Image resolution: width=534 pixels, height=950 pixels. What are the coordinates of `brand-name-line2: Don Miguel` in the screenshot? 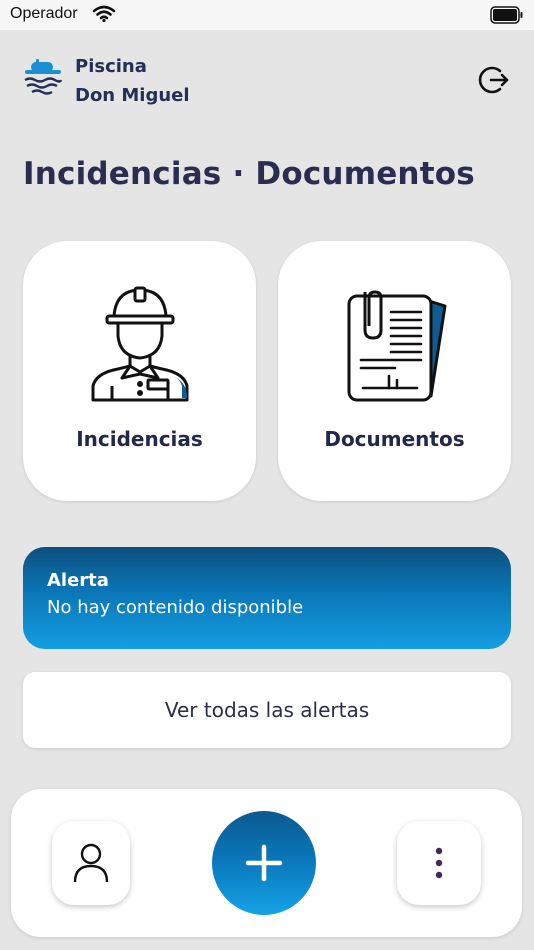 It's located at (132, 95).